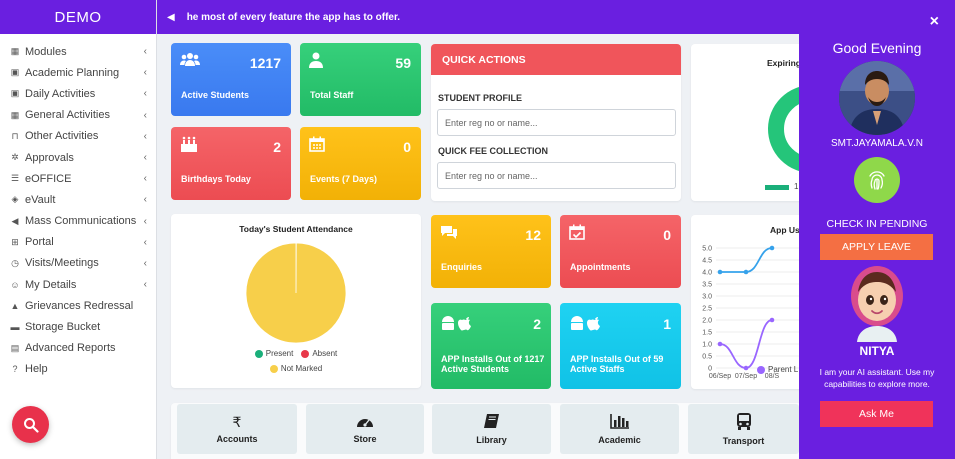  I want to click on y-tick-label: 3.0, so click(707, 297).